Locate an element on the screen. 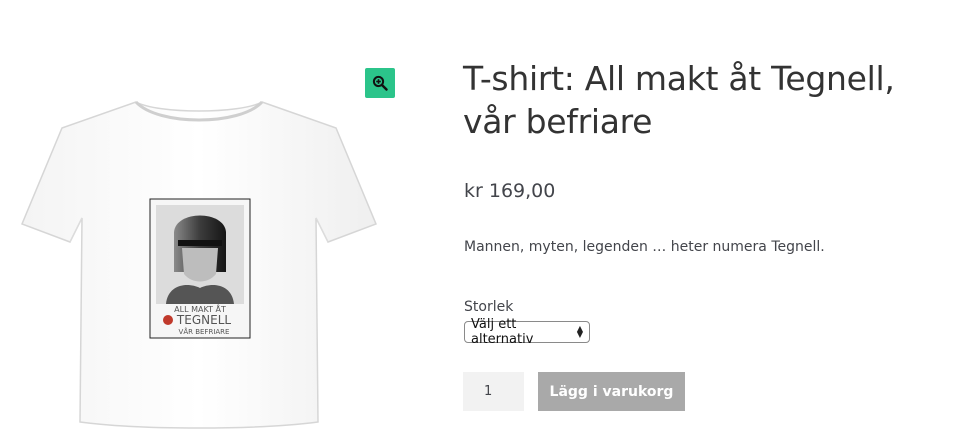 The height and width of the screenshot is (446, 960). zoom-in-icon is located at coordinates (380, 83).